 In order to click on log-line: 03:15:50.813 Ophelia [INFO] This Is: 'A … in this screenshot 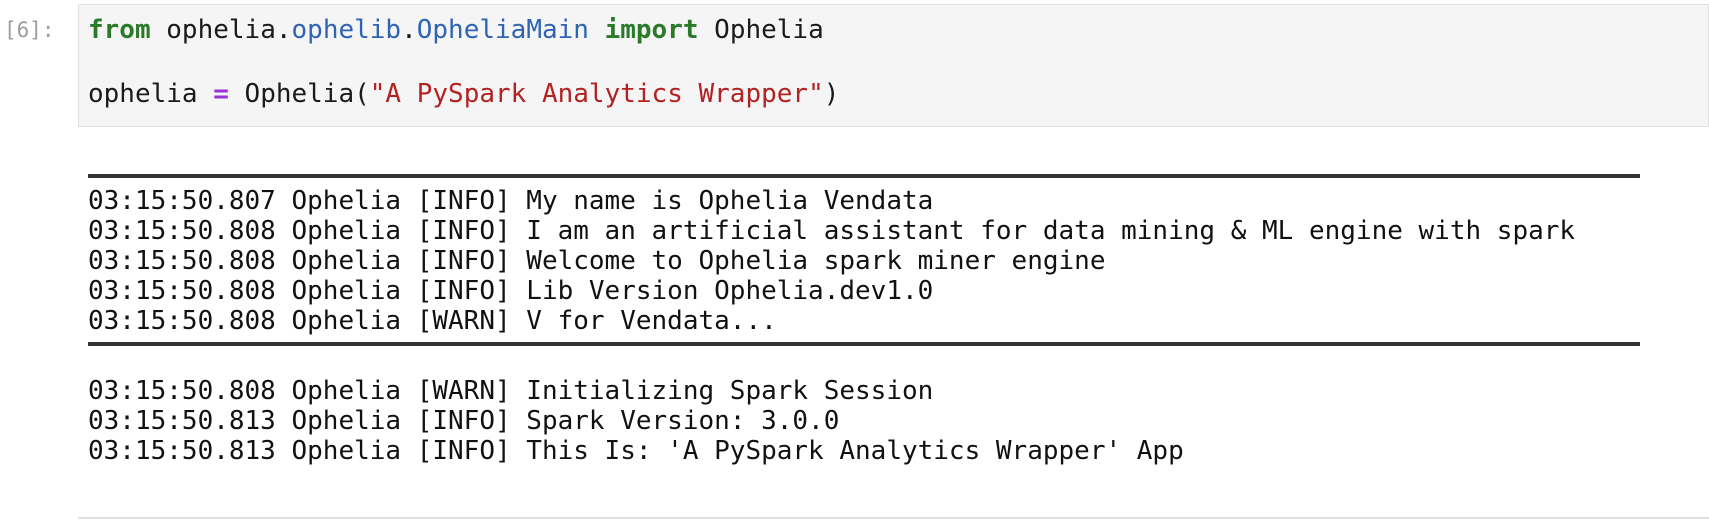, I will do `click(636, 451)`.